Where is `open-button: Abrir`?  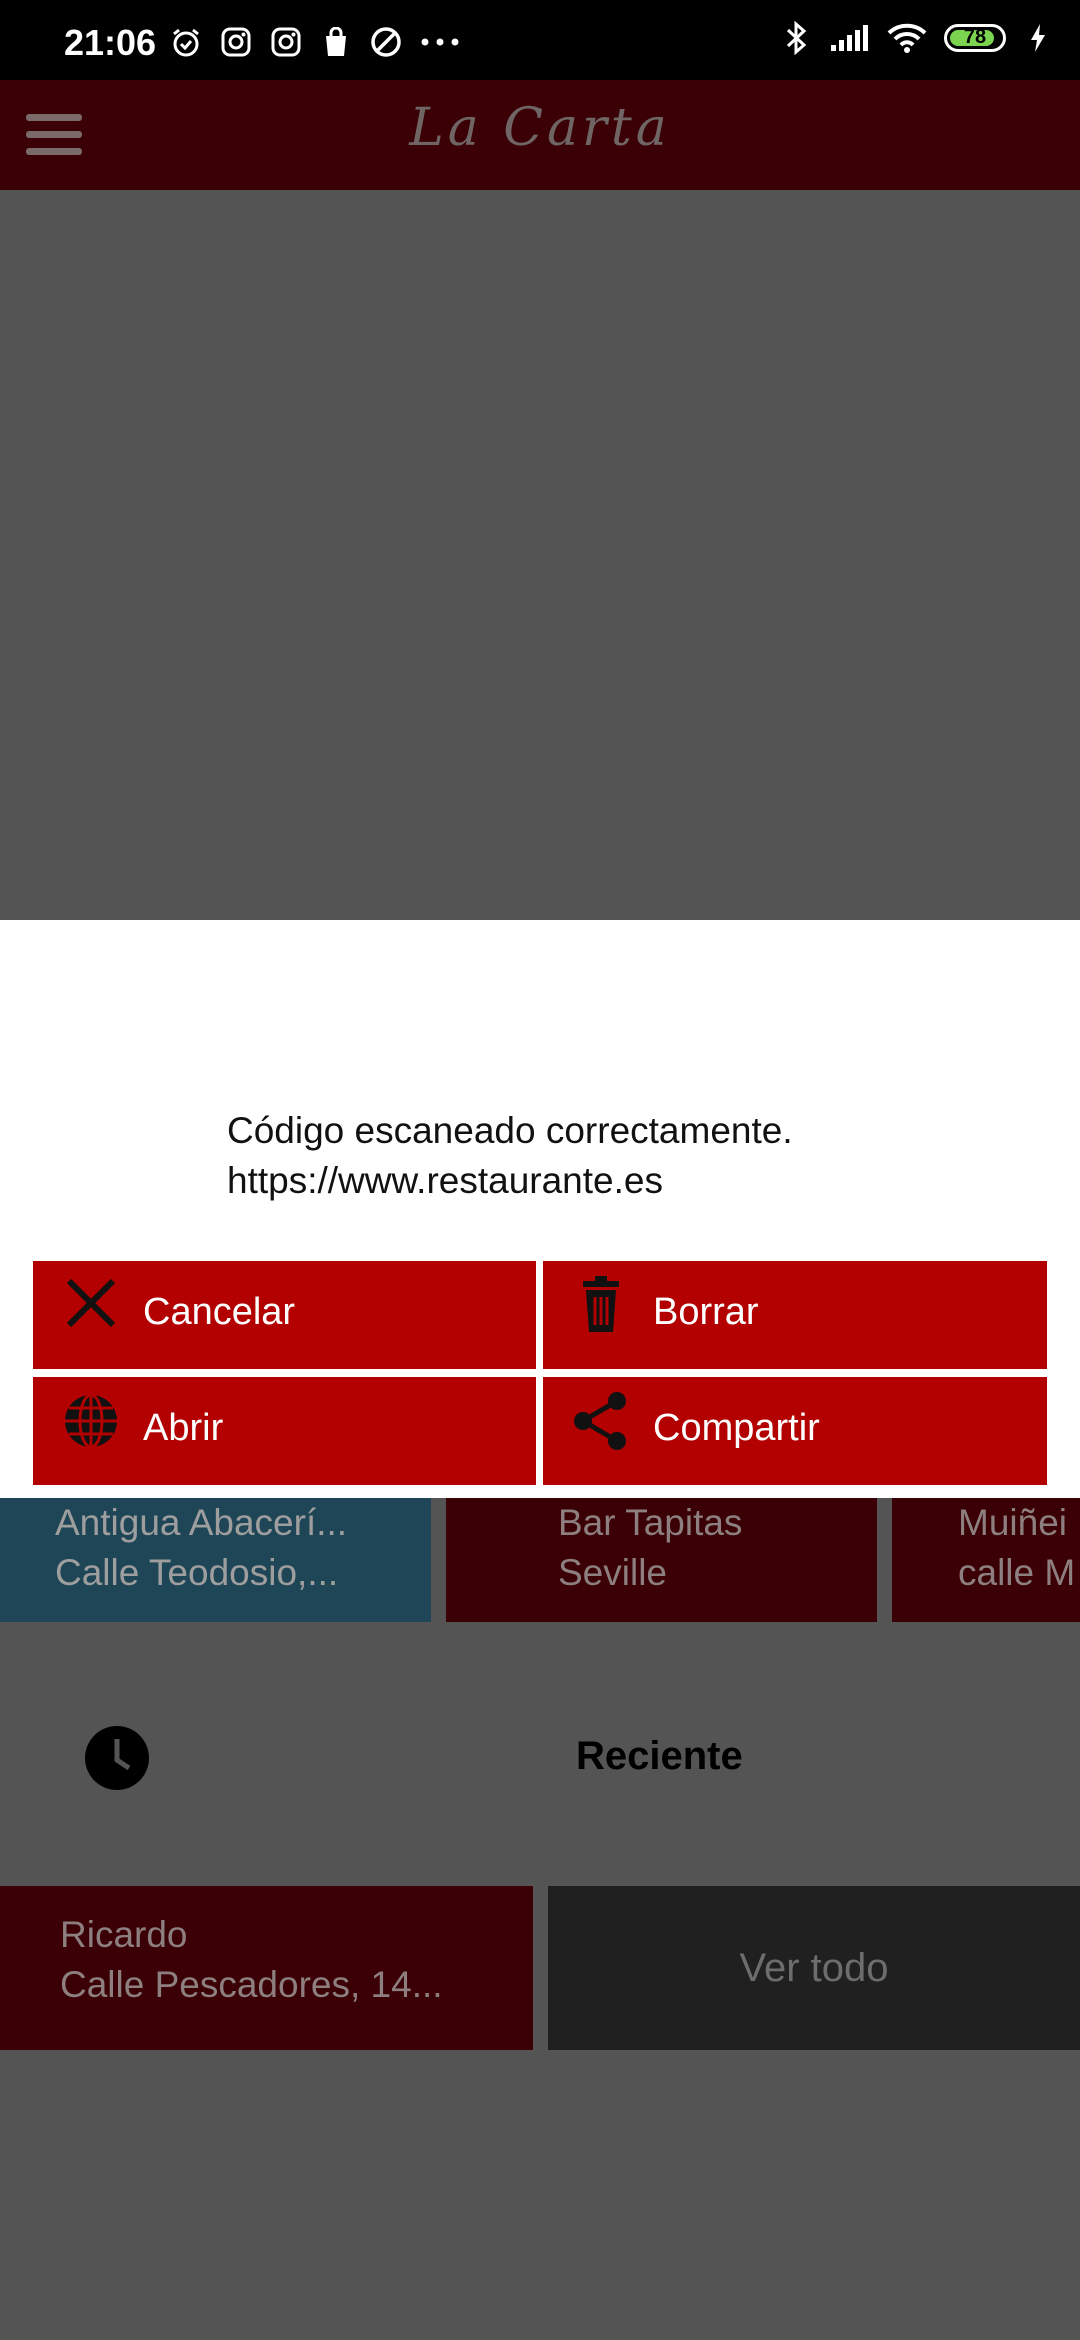
open-button: Abrir is located at coordinates (284, 1431).